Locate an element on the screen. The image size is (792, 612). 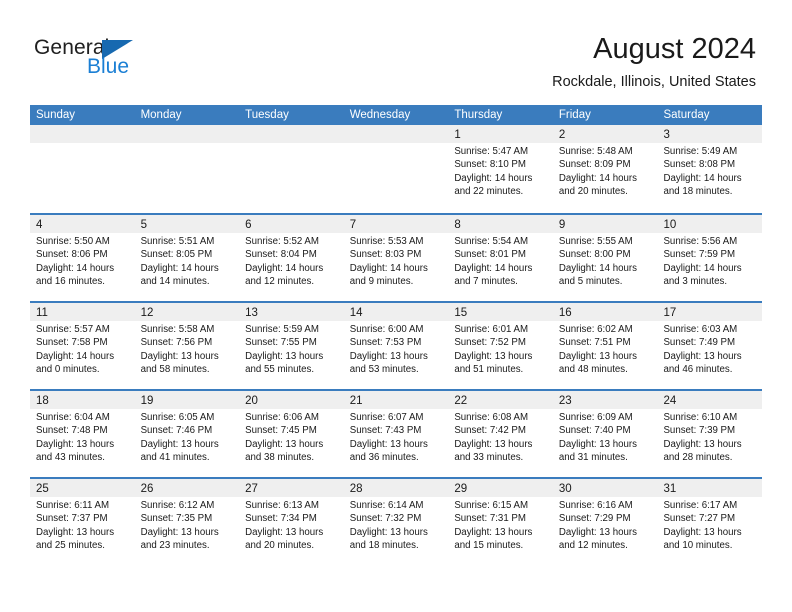
day-detail-line: Sunset: 7:52 PM is located at coordinates (490, 343).